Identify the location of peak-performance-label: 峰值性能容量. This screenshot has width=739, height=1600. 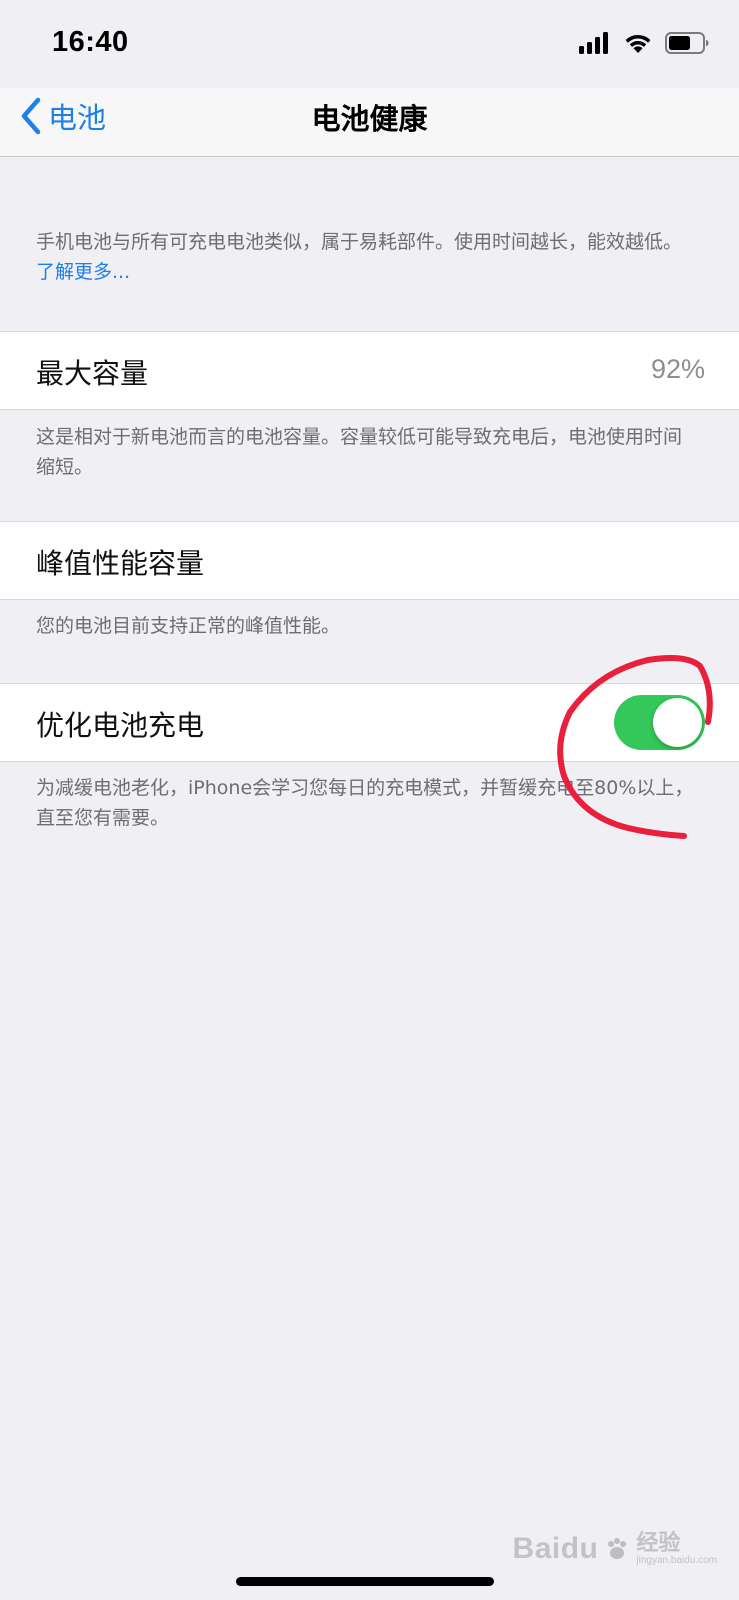
(120, 563).